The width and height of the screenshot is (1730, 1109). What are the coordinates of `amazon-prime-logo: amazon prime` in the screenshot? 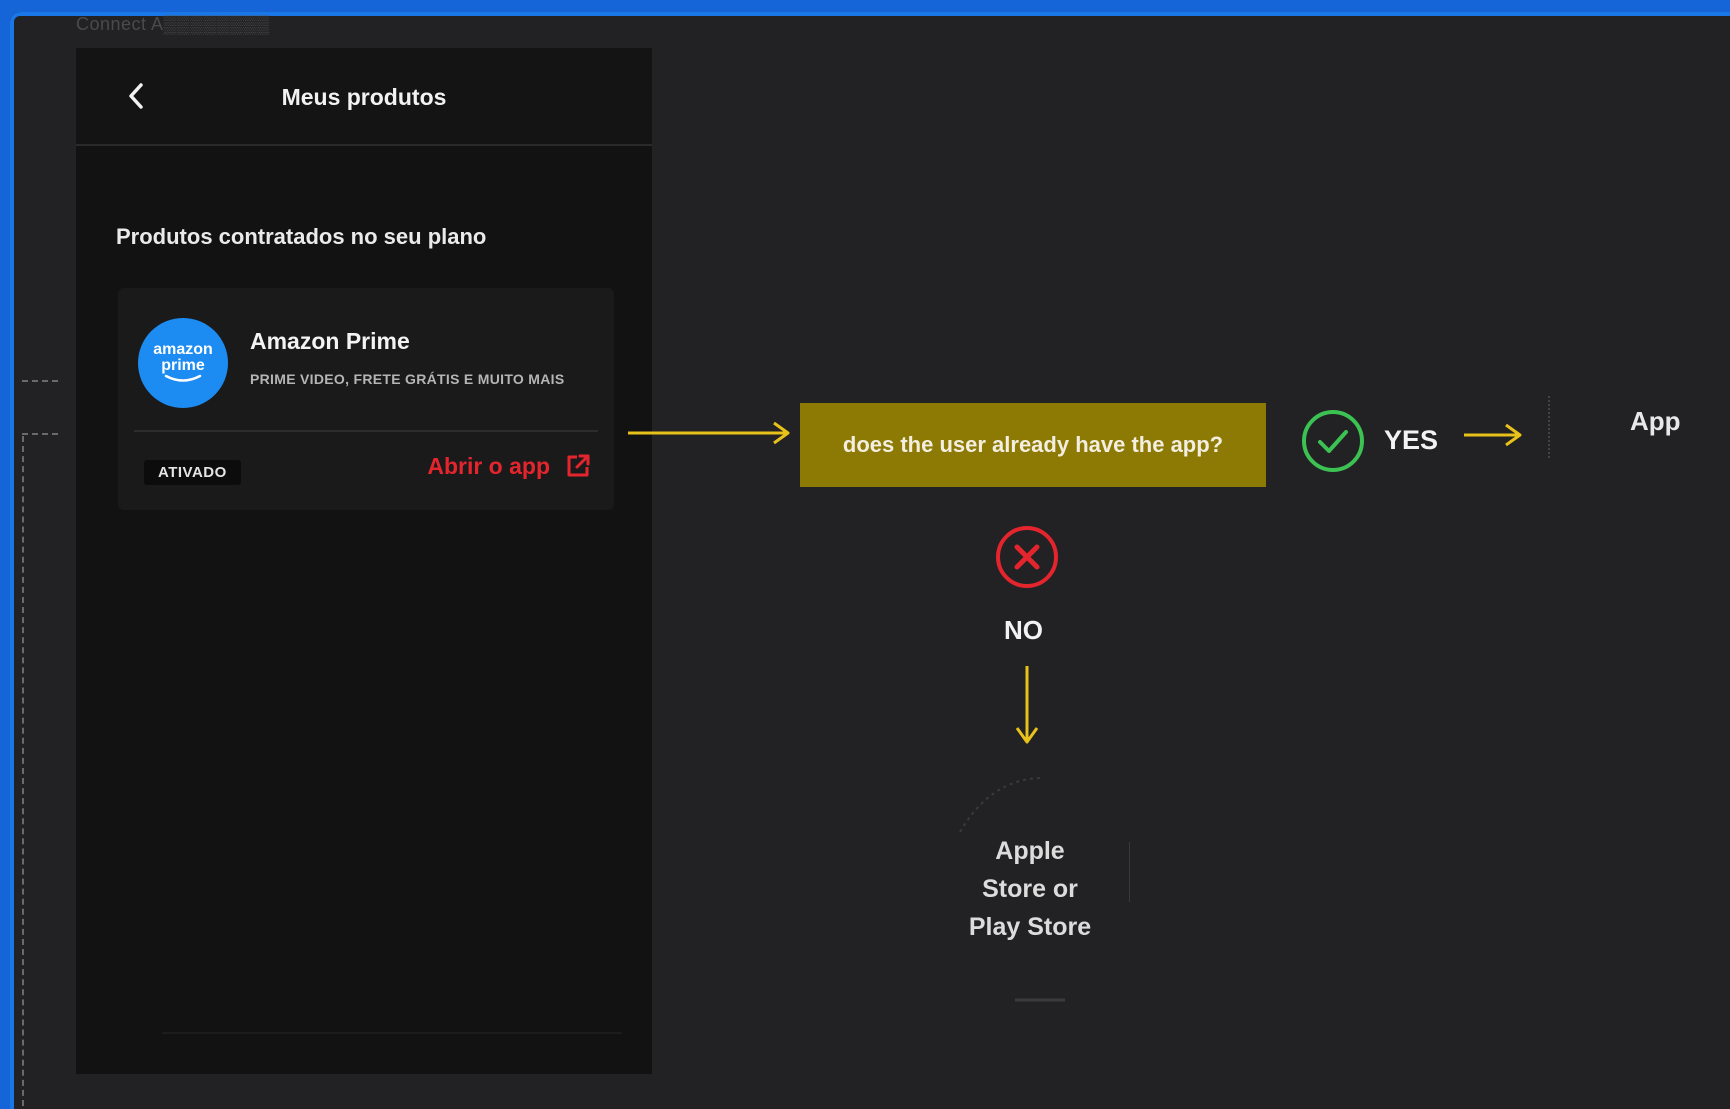 It's located at (183, 363).